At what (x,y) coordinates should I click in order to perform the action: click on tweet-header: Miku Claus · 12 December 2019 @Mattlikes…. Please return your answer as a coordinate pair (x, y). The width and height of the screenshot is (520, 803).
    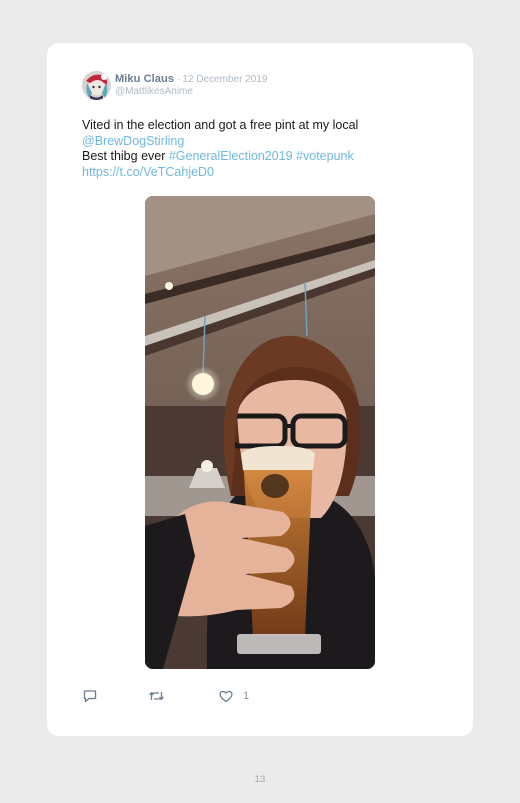
    Looking at the image, I should click on (285, 85).